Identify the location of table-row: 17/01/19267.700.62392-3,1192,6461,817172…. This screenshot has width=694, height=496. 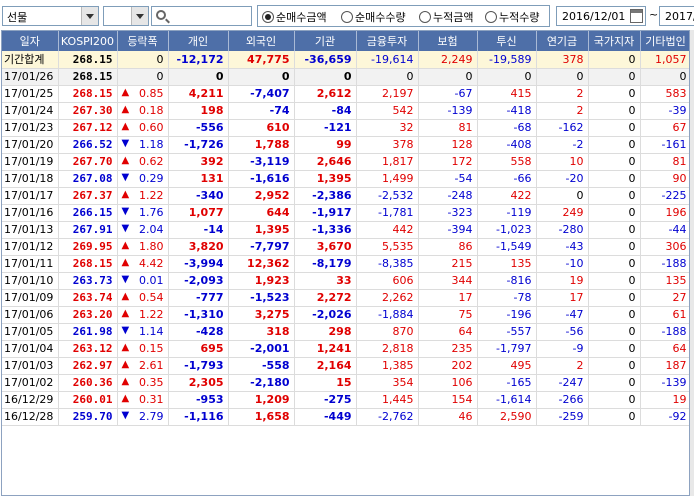
(345, 162).